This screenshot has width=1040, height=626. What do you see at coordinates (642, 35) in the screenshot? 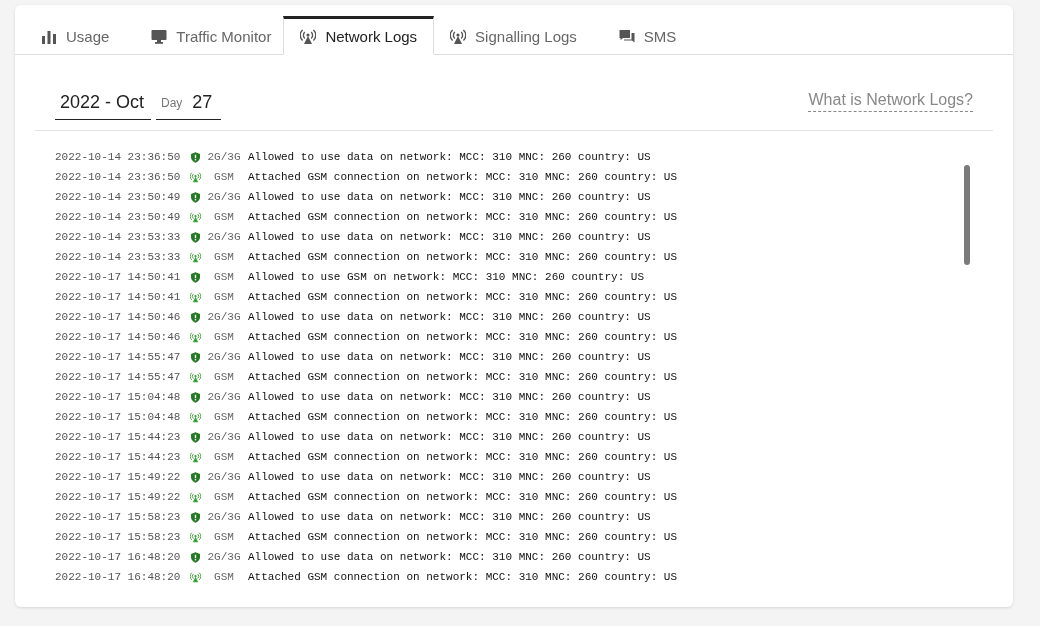
I see `tab: SMS` at bounding box center [642, 35].